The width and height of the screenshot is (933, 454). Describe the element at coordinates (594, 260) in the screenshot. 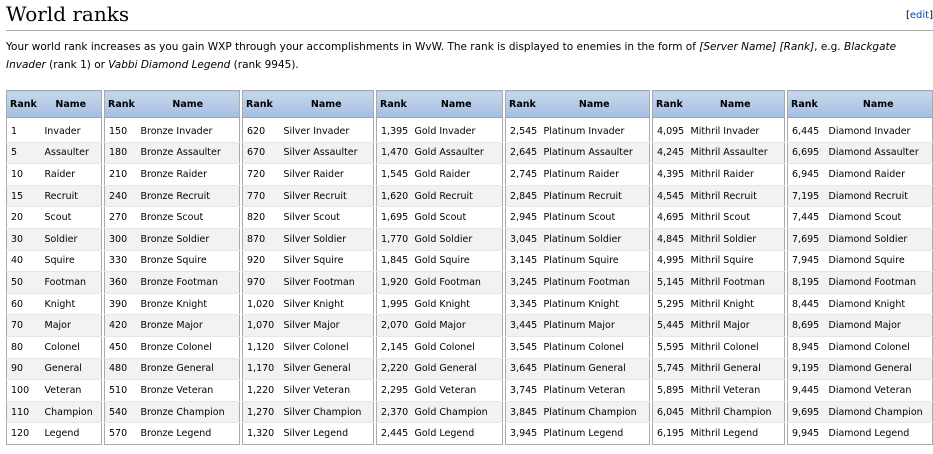

I see `name-cell: Platinum Squire` at that location.